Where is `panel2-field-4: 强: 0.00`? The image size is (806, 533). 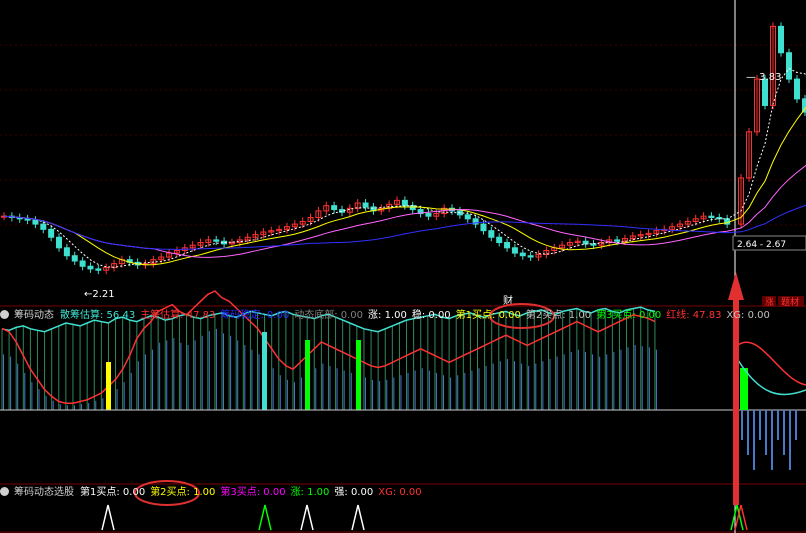
panel2-field-4: 强: 0.00 is located at coordinates (354, 492).